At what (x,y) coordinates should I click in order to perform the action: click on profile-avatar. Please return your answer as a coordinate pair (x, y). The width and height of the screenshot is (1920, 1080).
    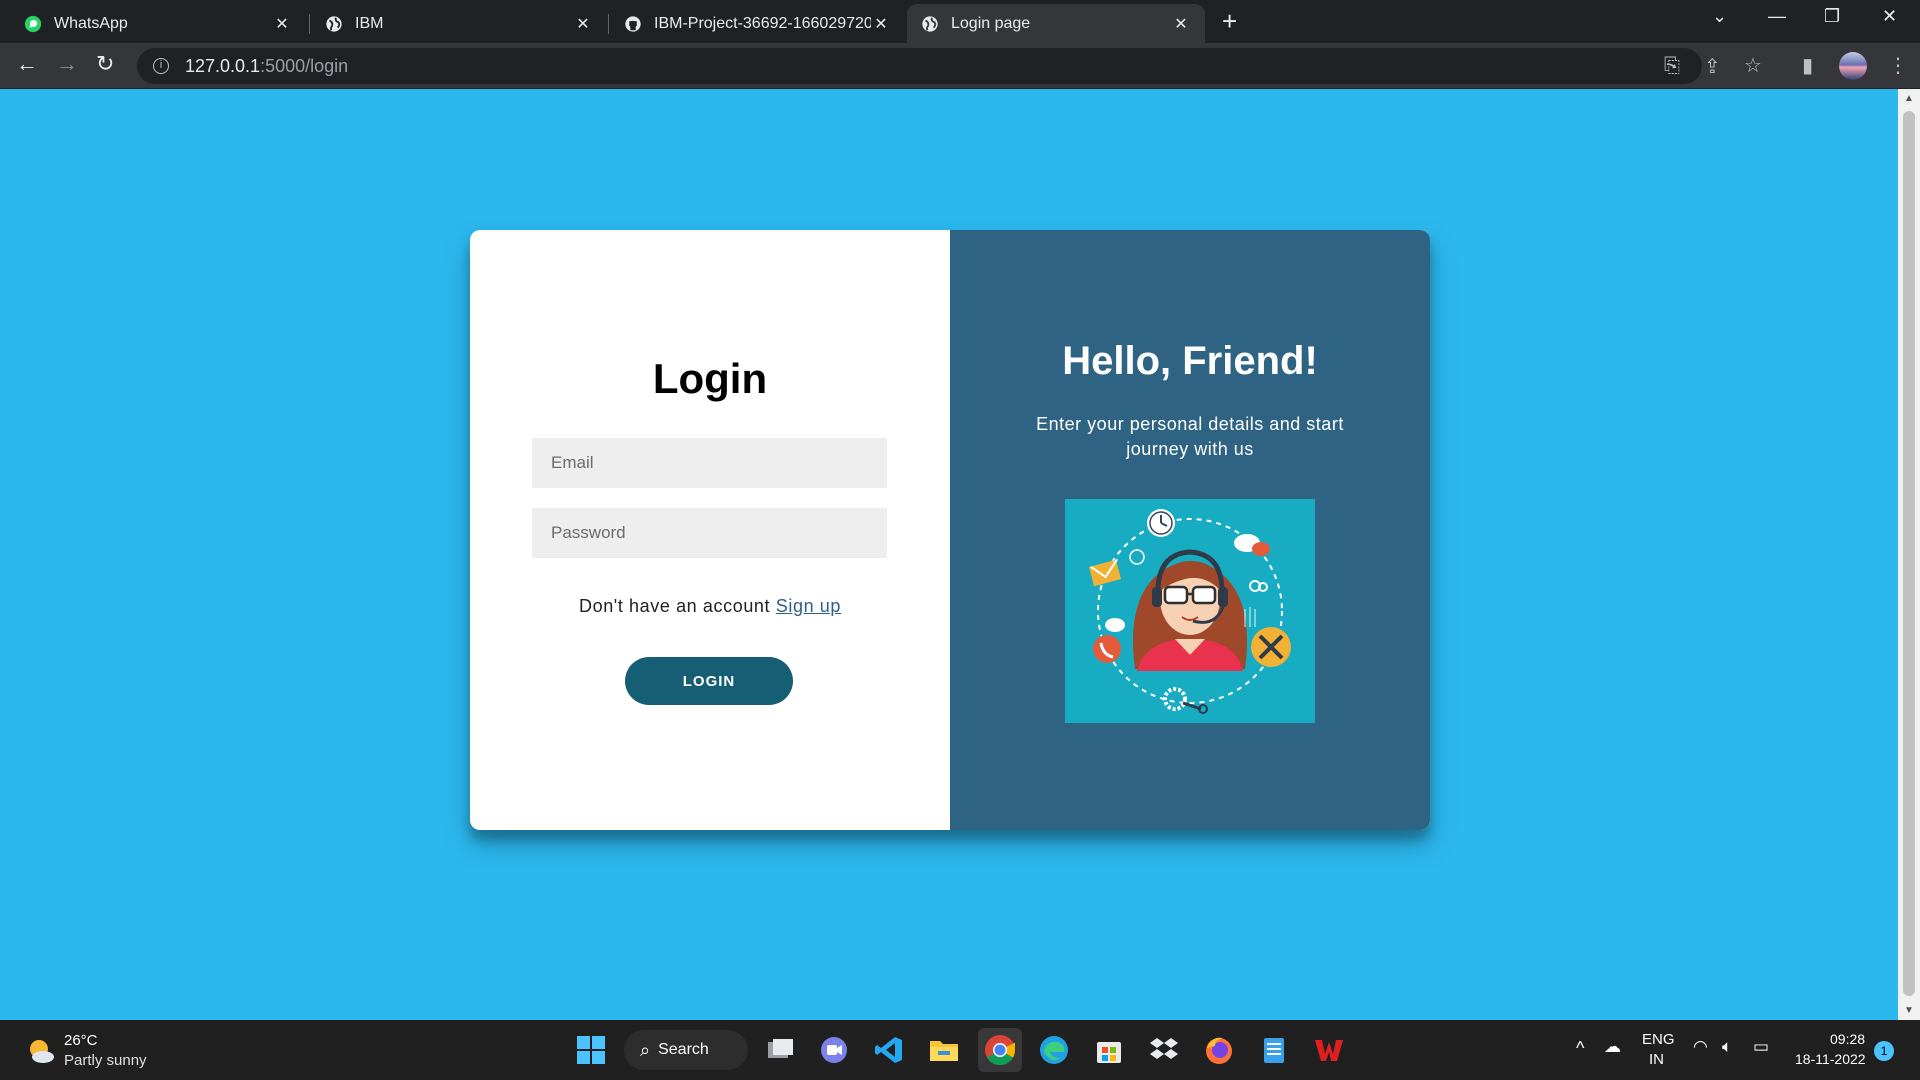
    Looking at the image, I should click on (1853, 66).